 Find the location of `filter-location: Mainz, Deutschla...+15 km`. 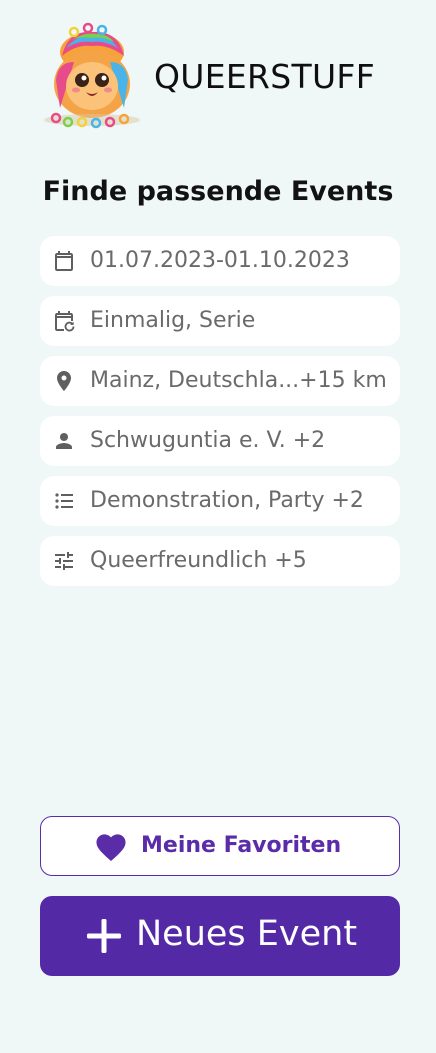

filter-location: Mainz, Deutschla...+15 km is located at coordinates (220, 381).